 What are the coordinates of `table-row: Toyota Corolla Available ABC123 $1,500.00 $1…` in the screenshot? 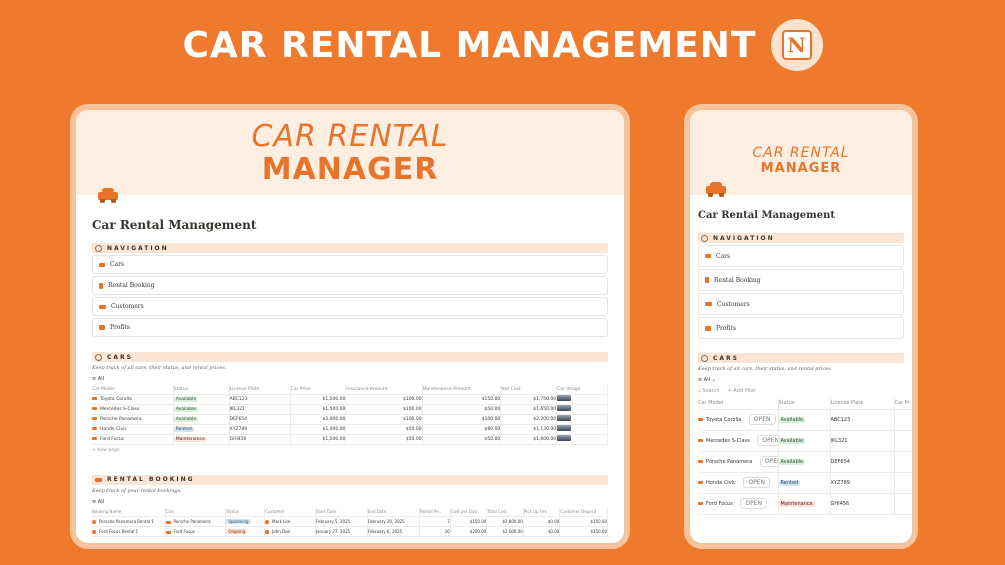 It's located at (350, 399).